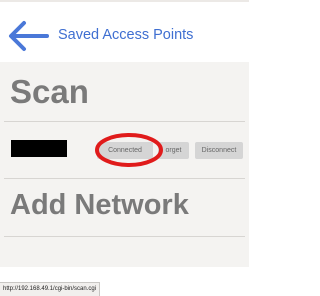 This screenshot has width=320, height=296. Describe the element at coordinates (49, 91) in the screenshot. I see `scan-heading: Scan` at that location.